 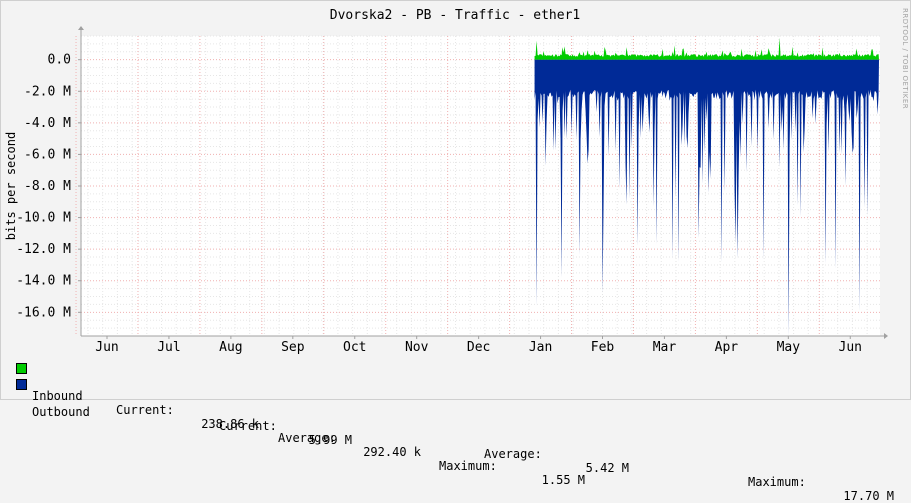 What do you see at coordinates (43, 281) in the screenshot?
I see `y-tick-label: -14.0 M` at bounding box center [43, 281].